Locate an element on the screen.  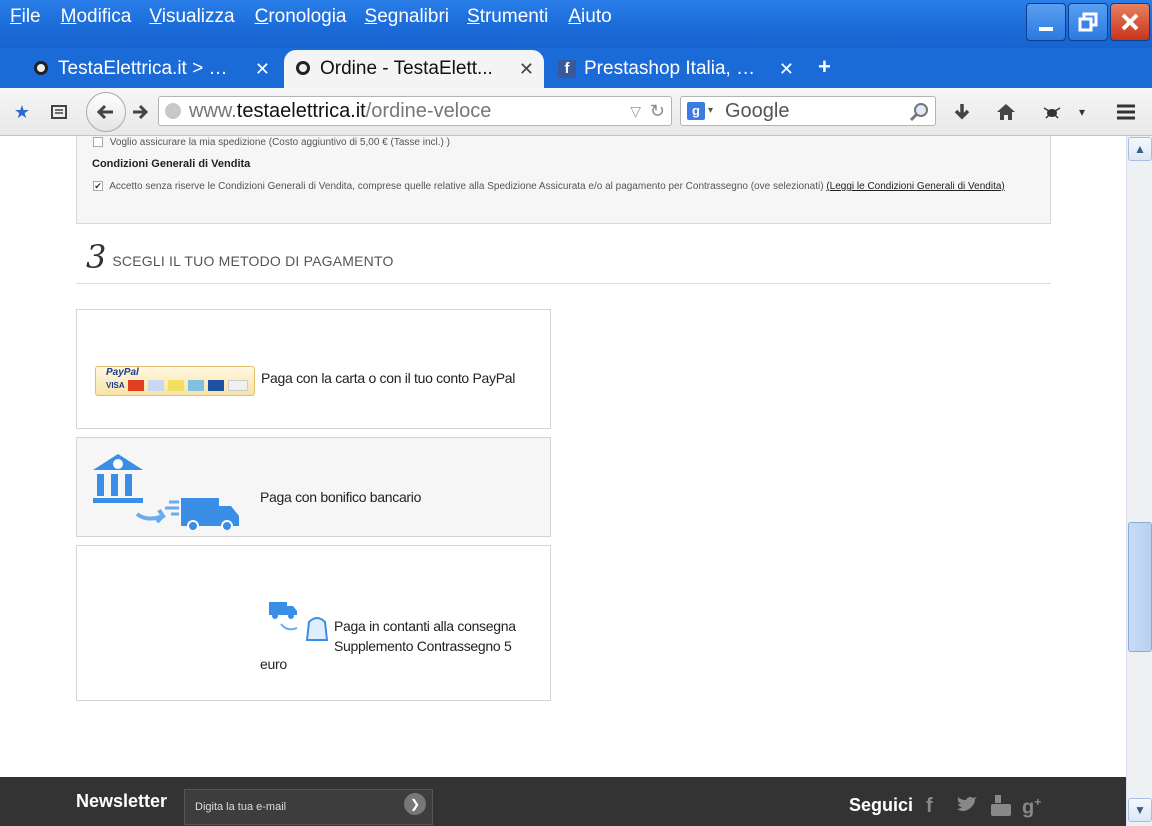
tab-testaelettrica: TestaElettrica.it > … ✕ is located at coordinates (151, 69).